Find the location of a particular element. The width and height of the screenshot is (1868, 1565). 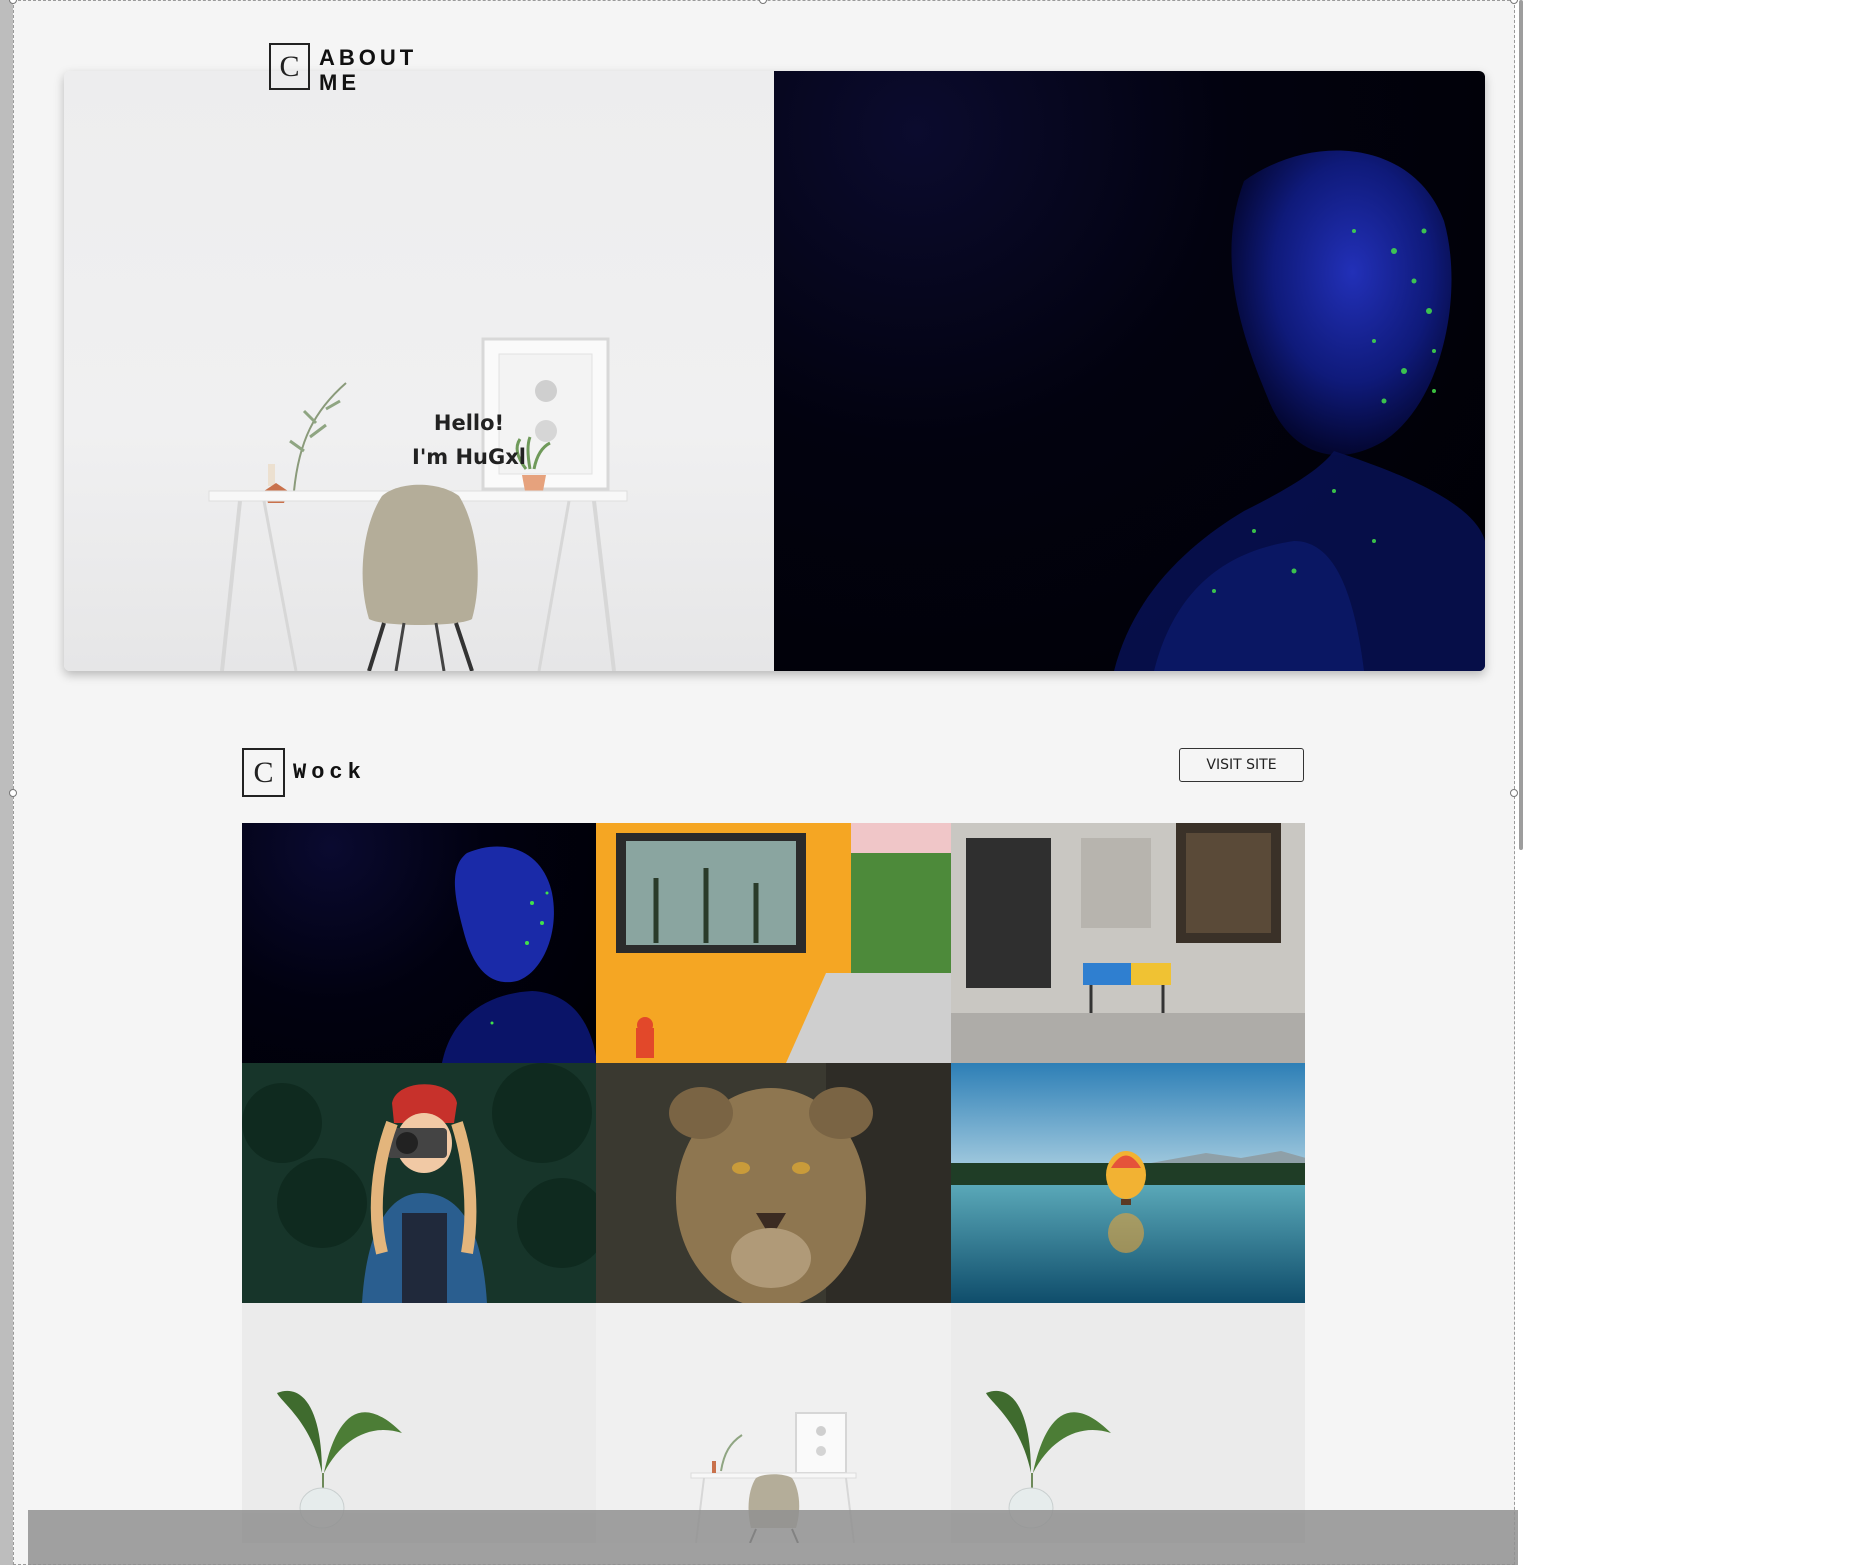

resize-handle-mid-right is located at coordinates (1514, 793).